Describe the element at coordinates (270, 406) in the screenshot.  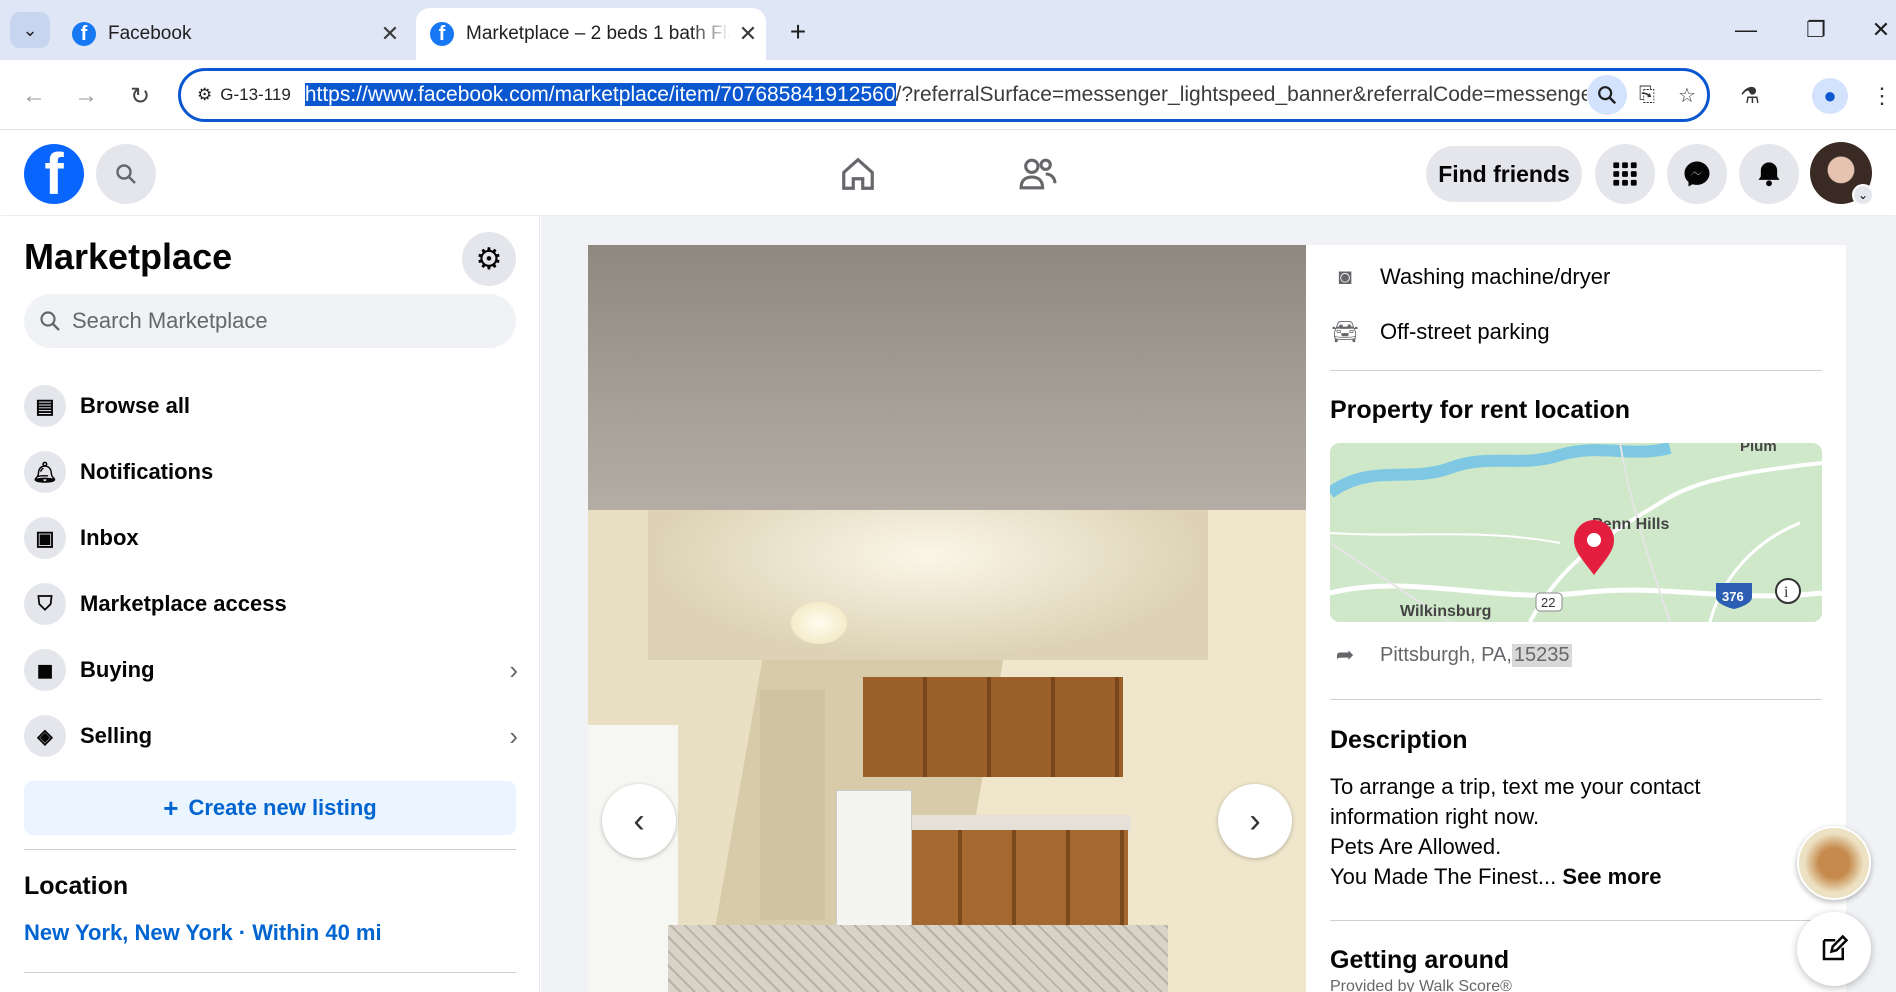
I see `sidebar-item-browse-all: ▤ Browse all` at that location.